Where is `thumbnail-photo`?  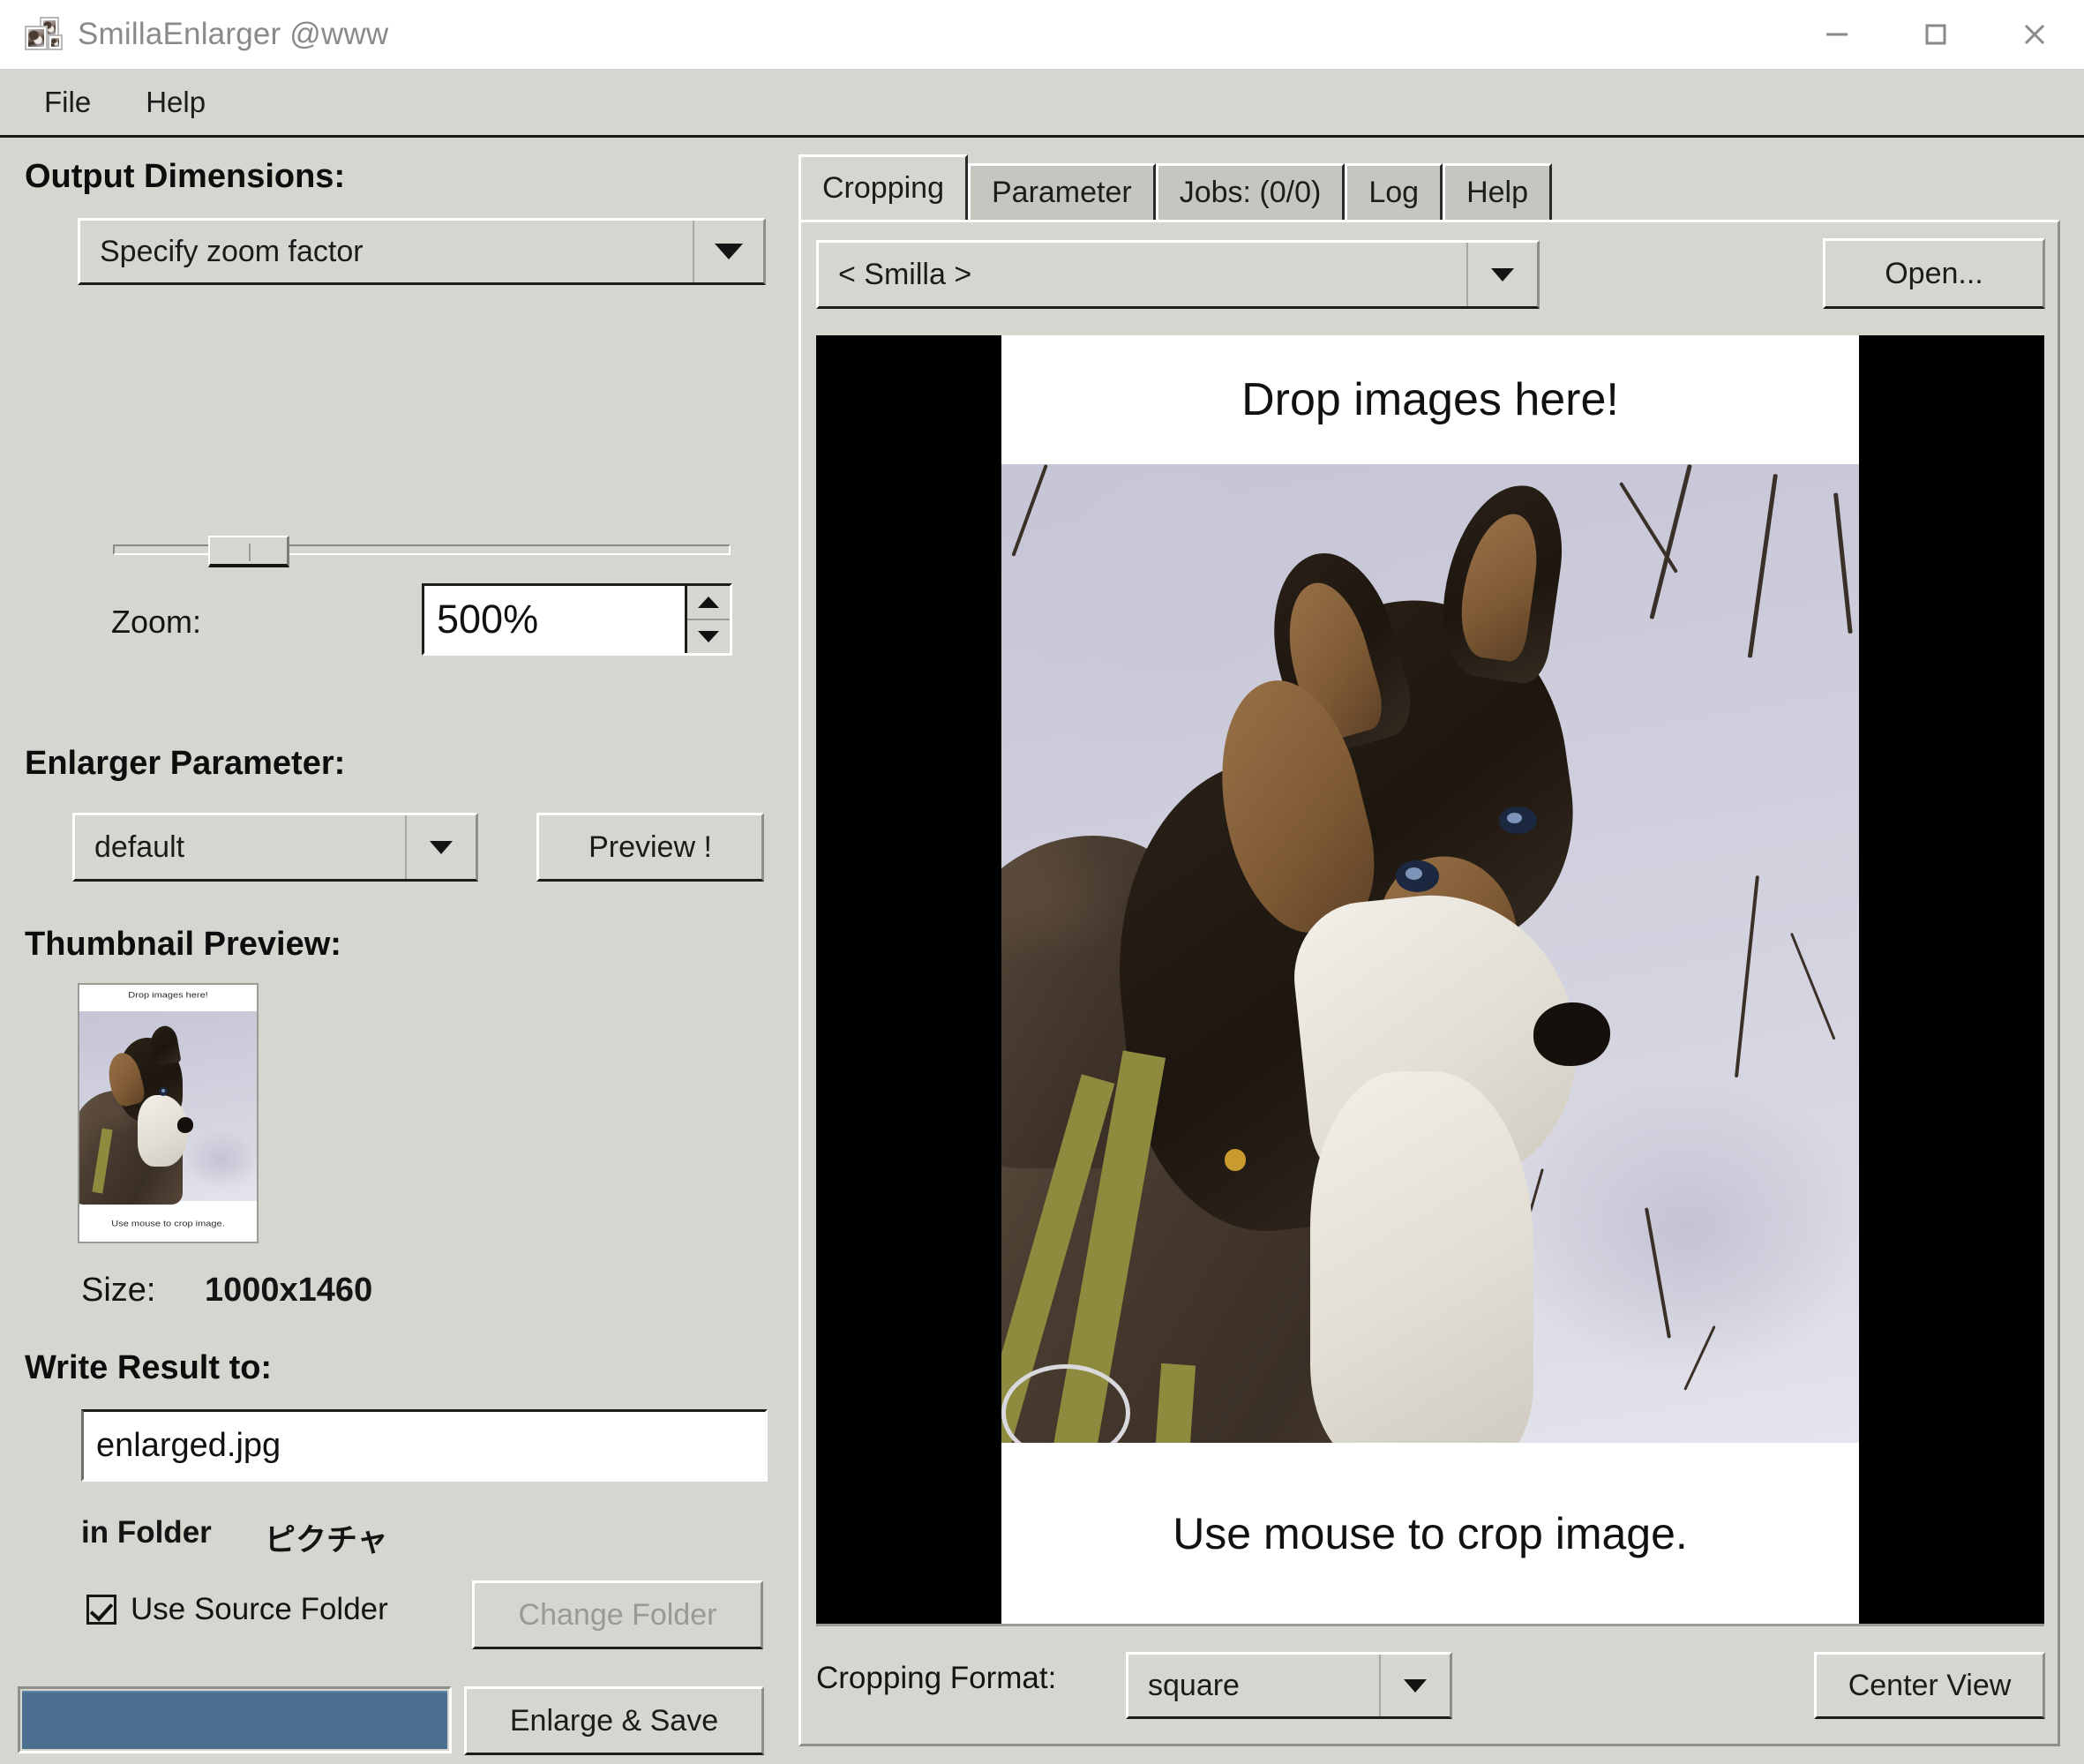 thumbnail-photo is located at coordinates (168, 1108).